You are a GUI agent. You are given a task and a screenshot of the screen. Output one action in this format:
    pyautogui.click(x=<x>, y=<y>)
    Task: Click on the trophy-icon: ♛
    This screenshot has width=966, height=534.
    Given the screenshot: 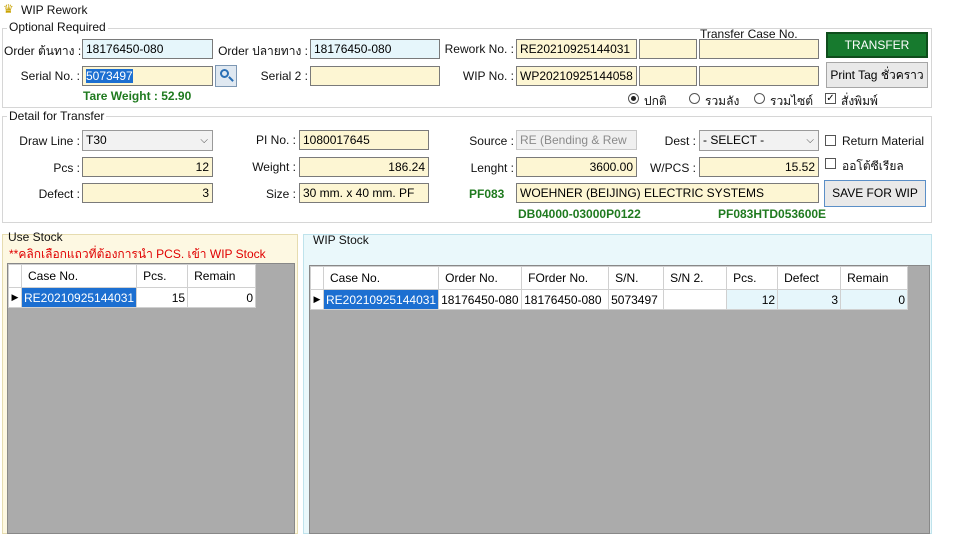 What is the action you would take?
    pyautogui.click(x=8, y=9)
    